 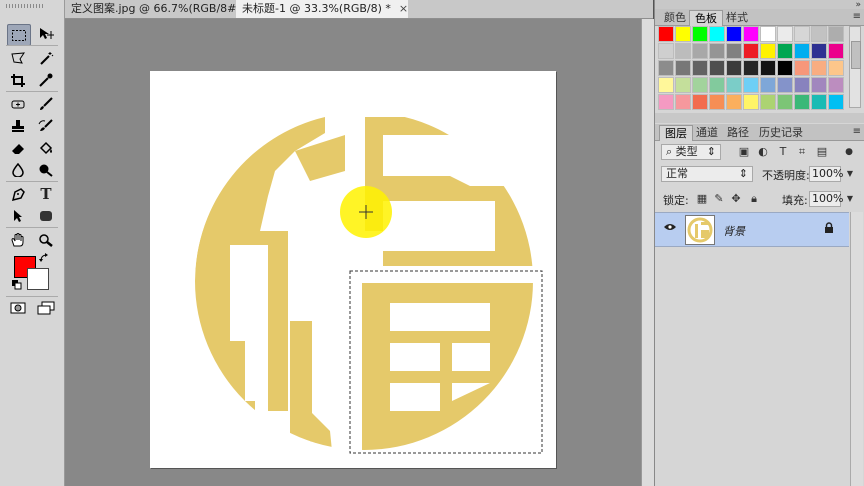 What do you see at coordinates (18, 58) in the screenshot?
I see `lasso-icon` at bounding box center [18, 58].